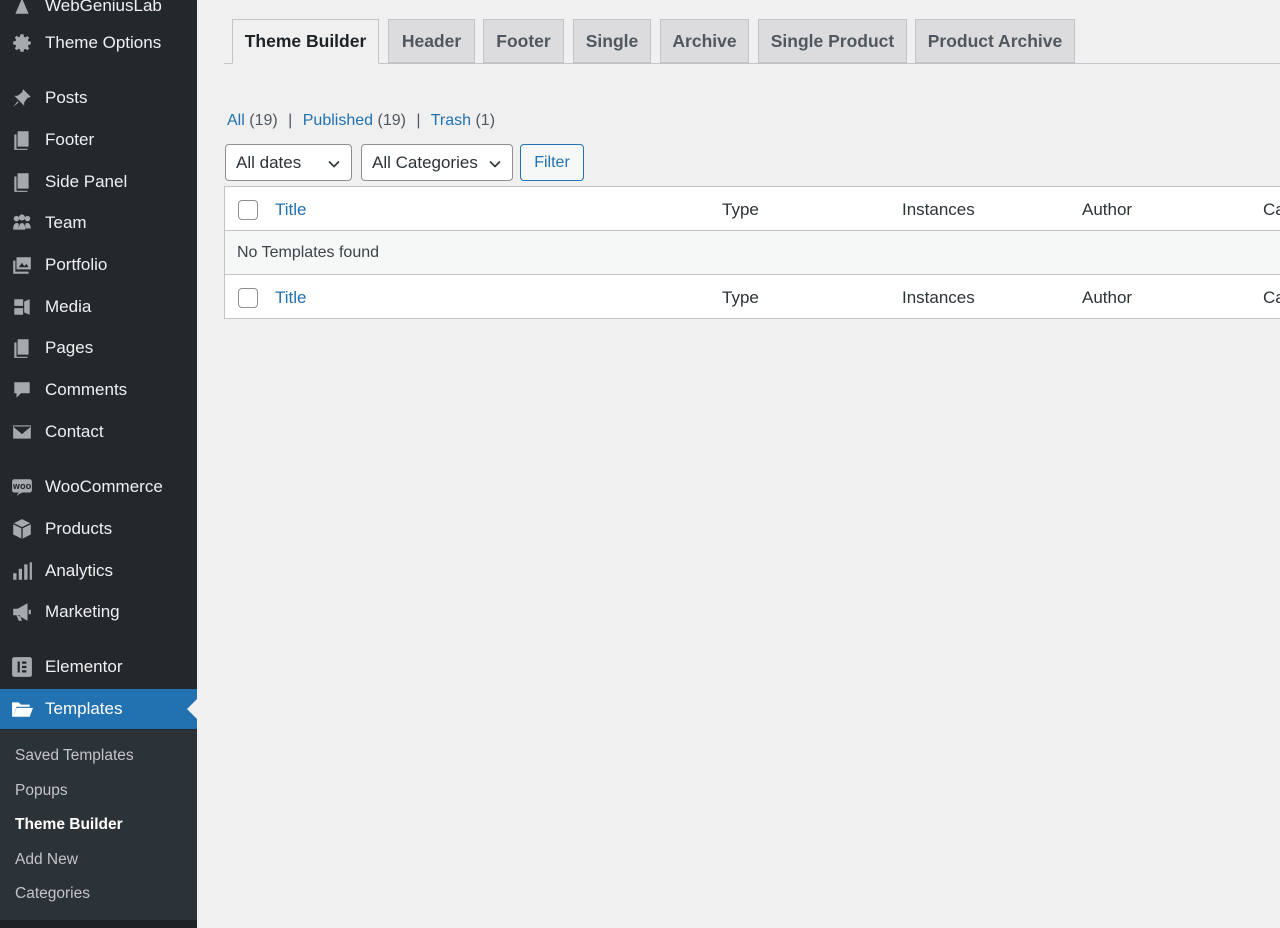  I want to click on view-published-link: Published, so click(338, 120).